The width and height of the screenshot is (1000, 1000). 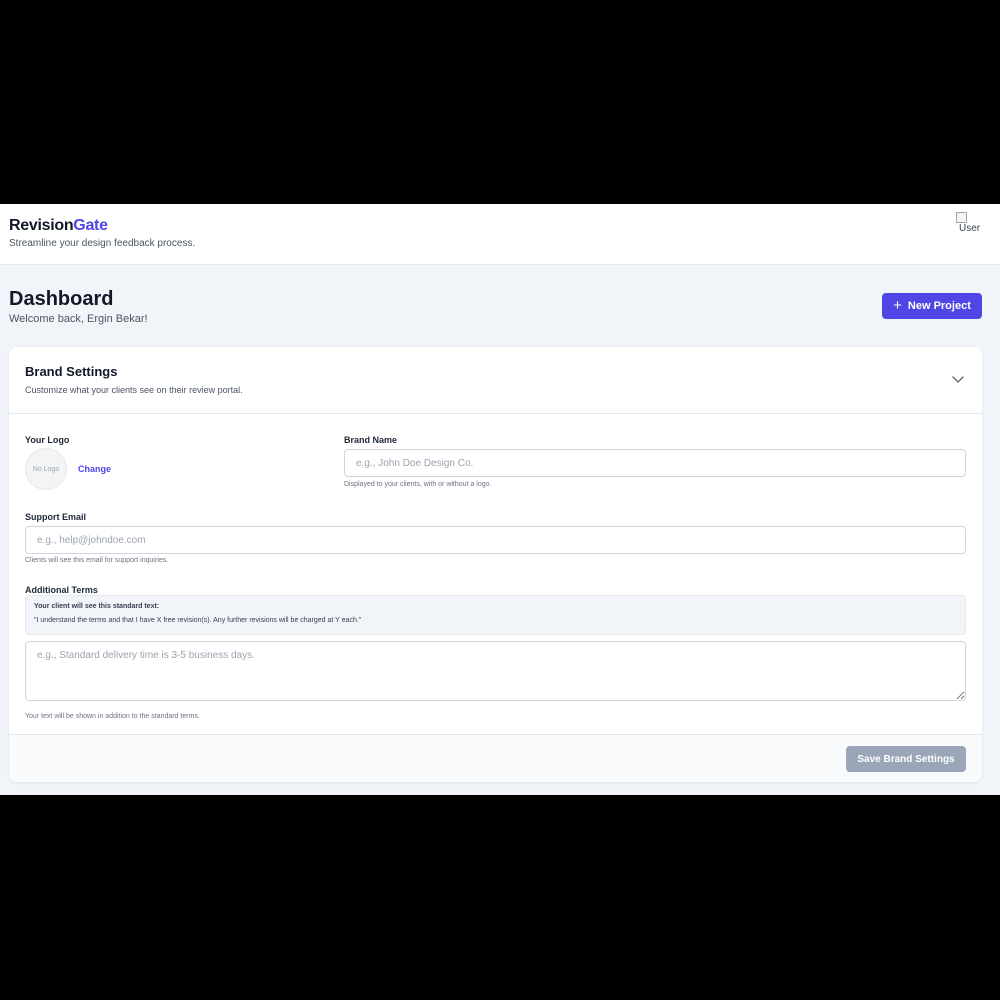 I want to click on logo-placeholder-text: No Logo, so click(x=46, y=469).